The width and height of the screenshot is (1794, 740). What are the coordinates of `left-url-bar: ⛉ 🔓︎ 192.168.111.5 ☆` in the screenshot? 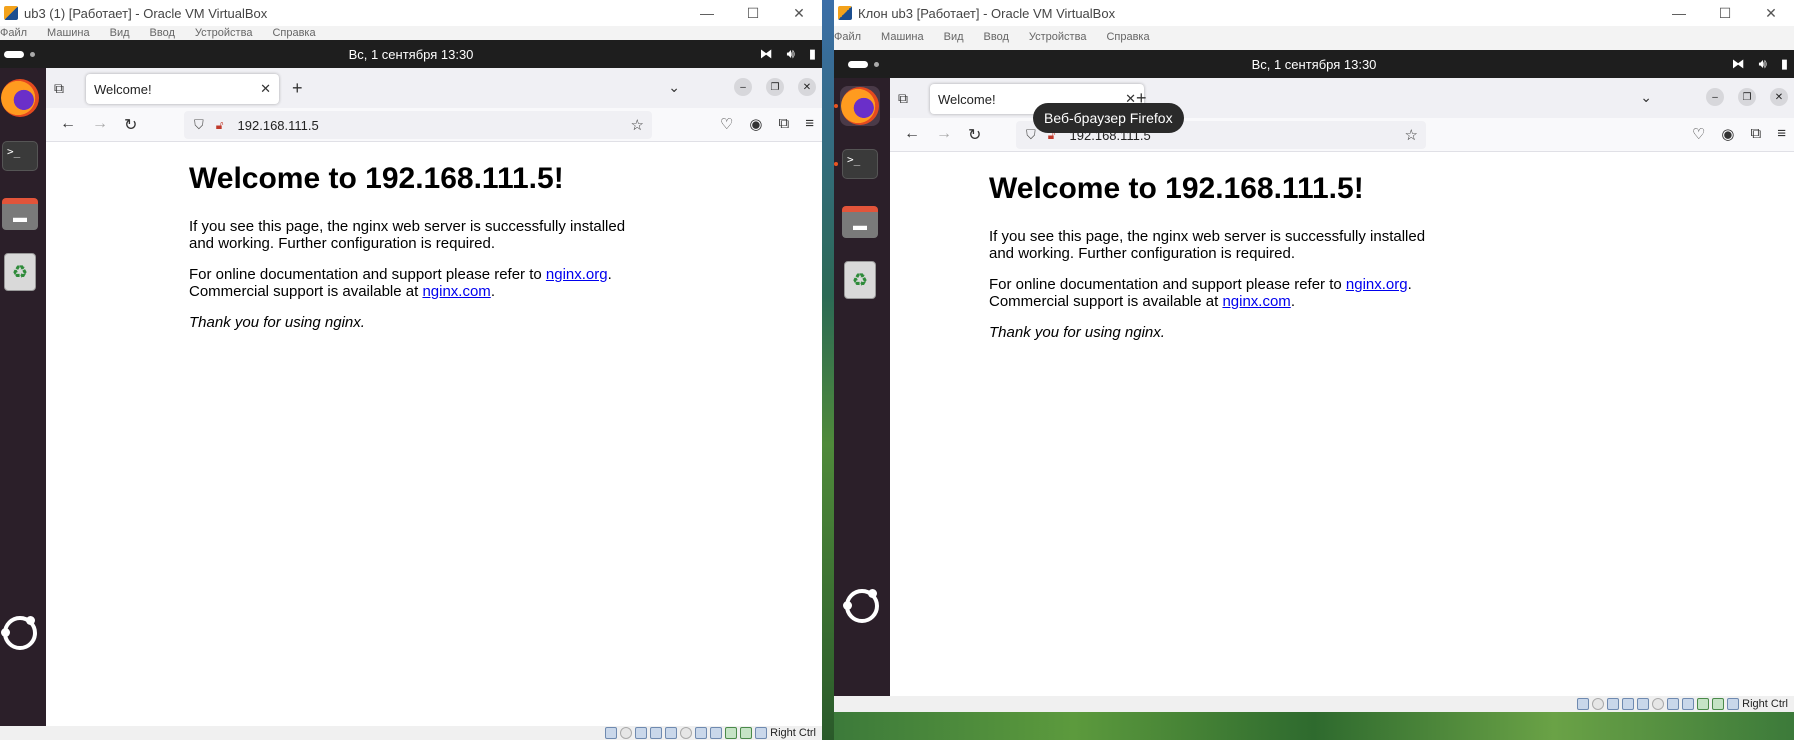 It's located at (418, 125).